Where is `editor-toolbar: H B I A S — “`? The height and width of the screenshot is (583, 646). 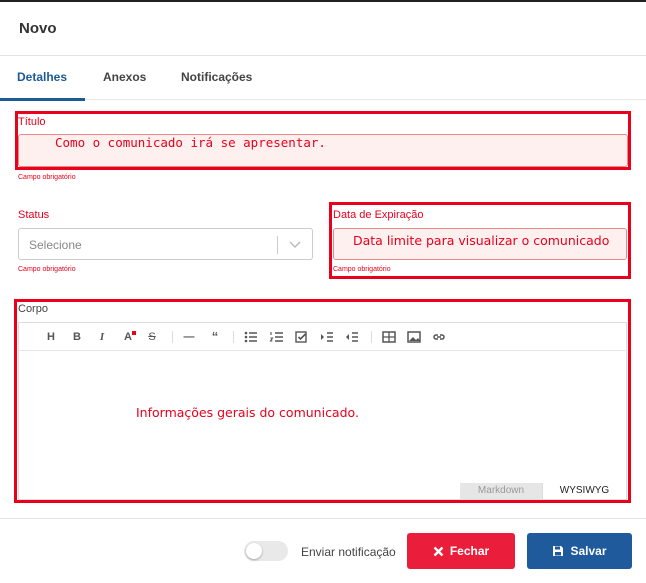 editor-toolbar: H B I A S — “ is located at coordinates (322, 337).